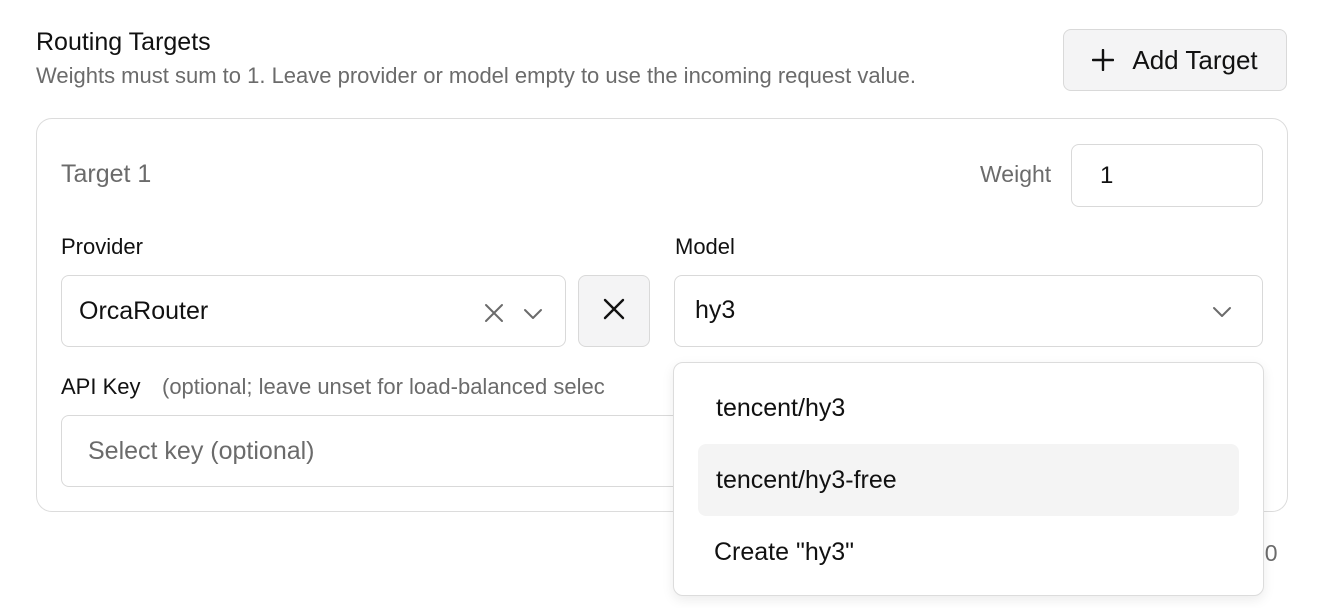 Image resolution: width=1318 pixels, height=608 pixels. I want to click on plus-icon, so click(1103, 60).